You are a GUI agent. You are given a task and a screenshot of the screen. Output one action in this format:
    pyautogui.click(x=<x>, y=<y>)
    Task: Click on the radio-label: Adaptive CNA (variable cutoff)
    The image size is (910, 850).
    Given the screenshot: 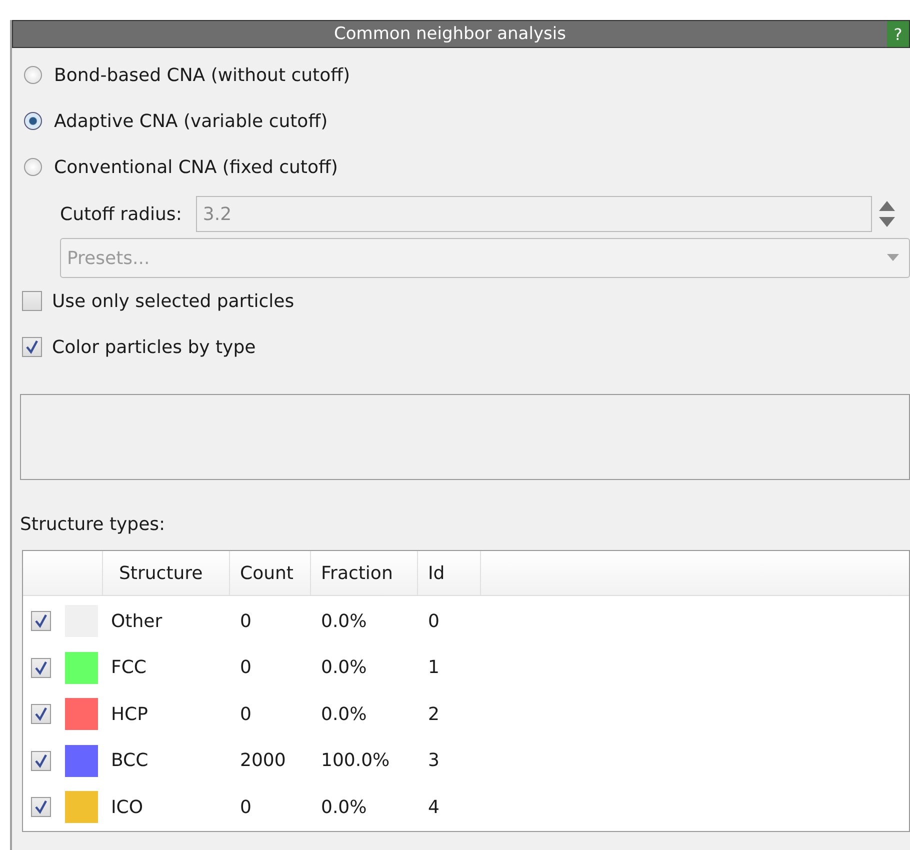 What is the action you would take?
    pyautogui.click(x=191, y=121)
    